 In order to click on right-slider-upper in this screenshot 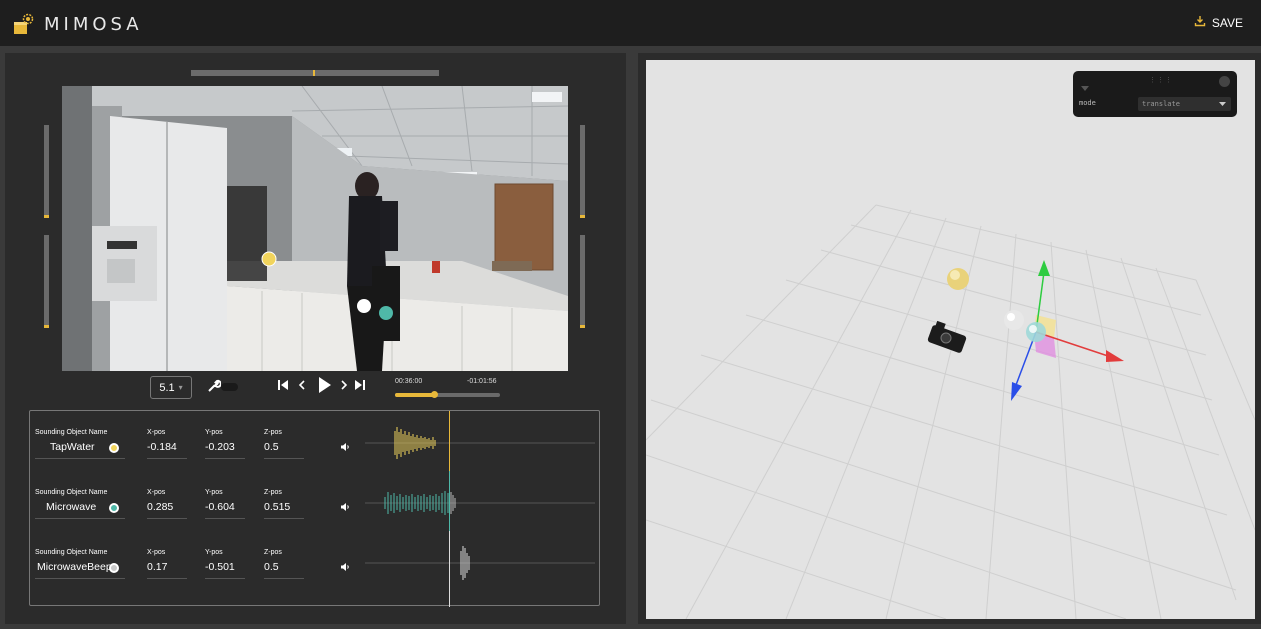, I will do `click(582, 171)`.